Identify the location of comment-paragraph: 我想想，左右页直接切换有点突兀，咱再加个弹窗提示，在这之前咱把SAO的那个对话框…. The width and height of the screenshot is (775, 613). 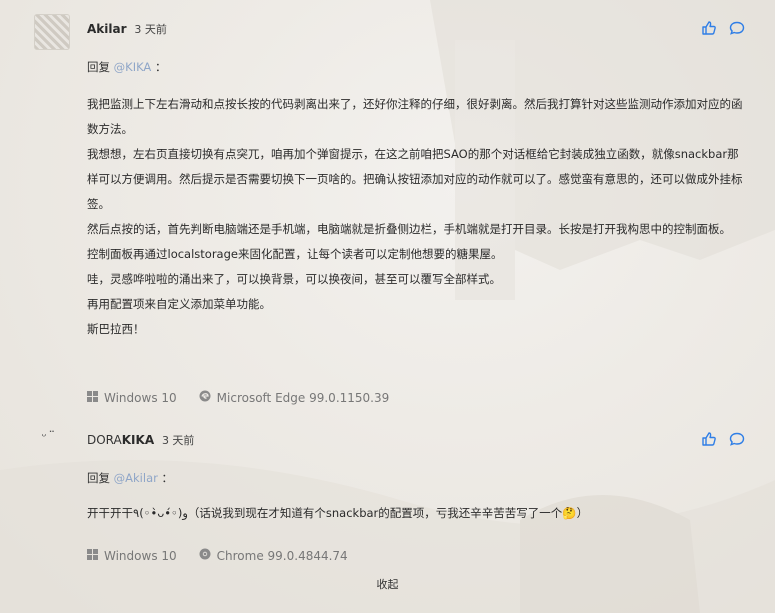
(415, 179).